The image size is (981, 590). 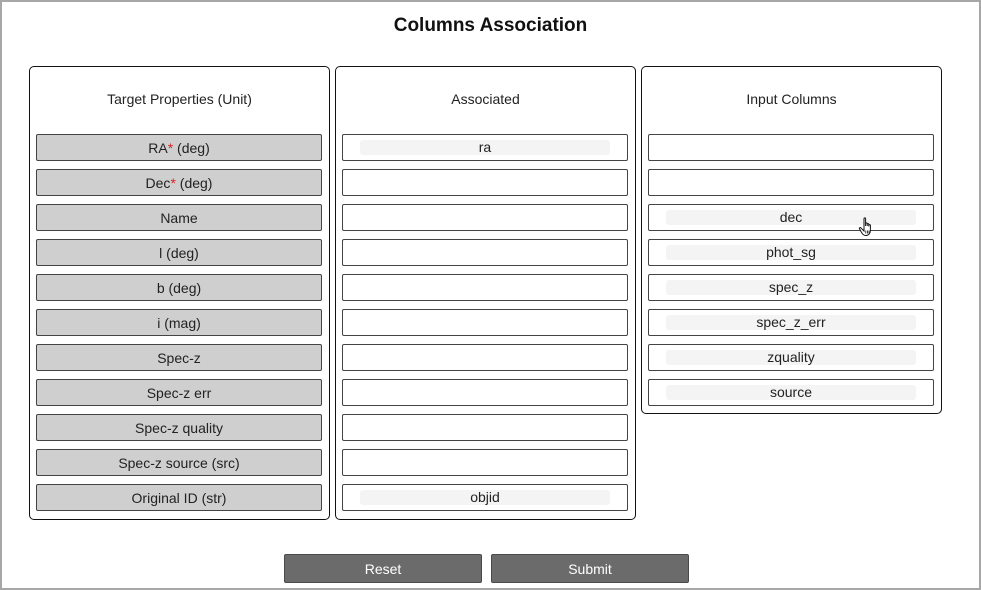 I want to click on input-slot: spec_z_err, so click(x=791, y=322).